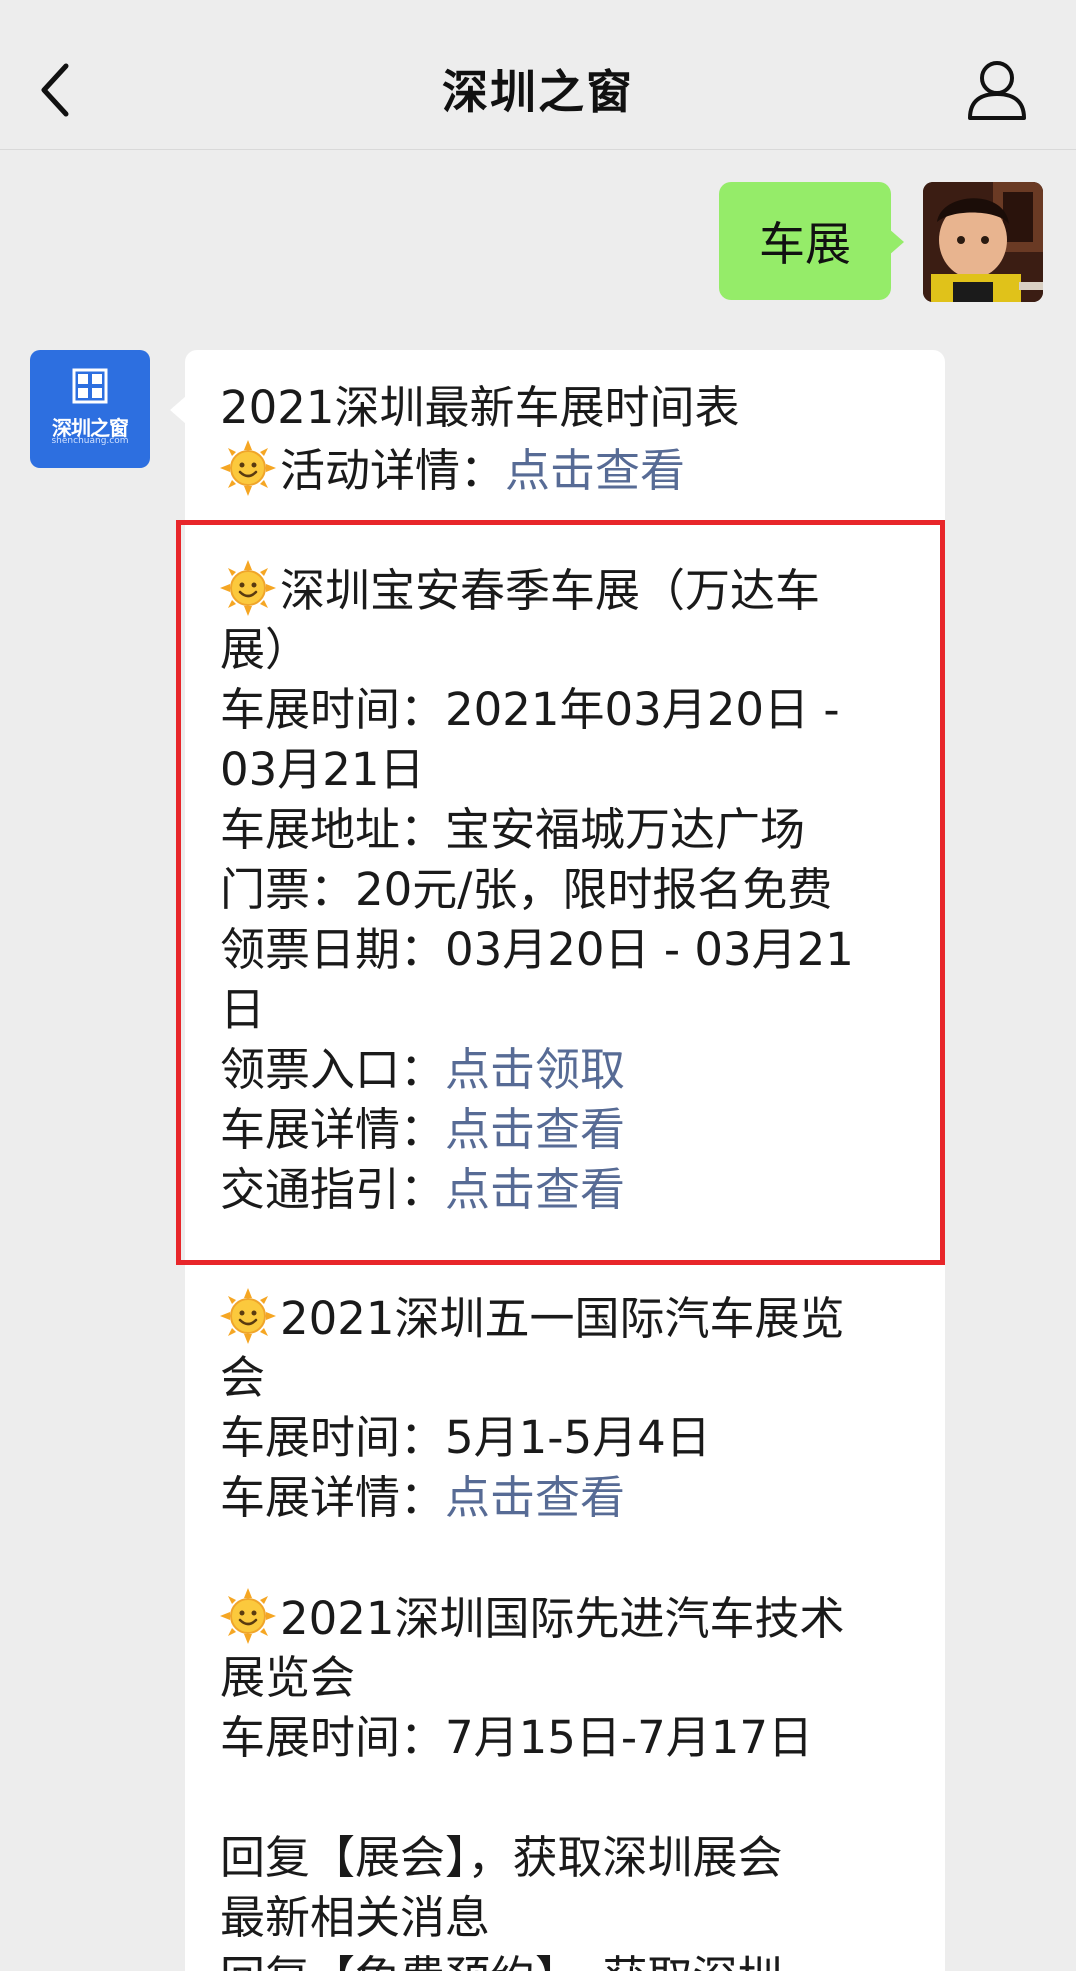 Image resolution: width=1076 pixels, height=1971 pixels. I want to click on section3-title-line2: 展览会, so click(288, 1677).